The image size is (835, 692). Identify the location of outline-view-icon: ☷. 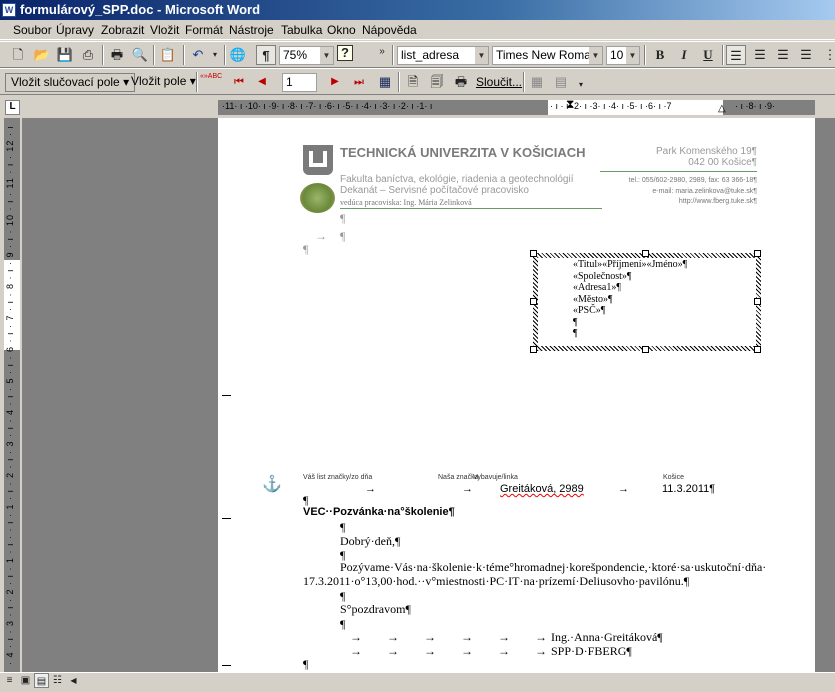
(57, 680).